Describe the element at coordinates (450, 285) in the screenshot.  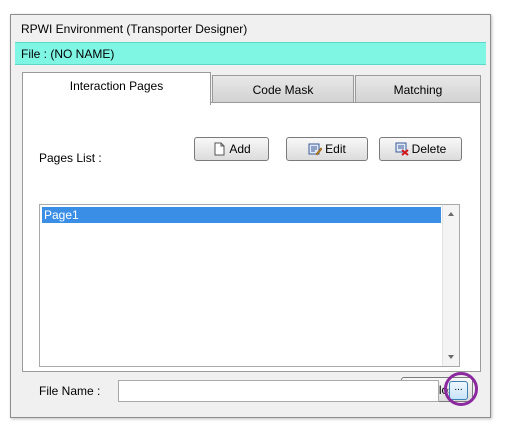
I see `vertical-scrollbar` at that location.